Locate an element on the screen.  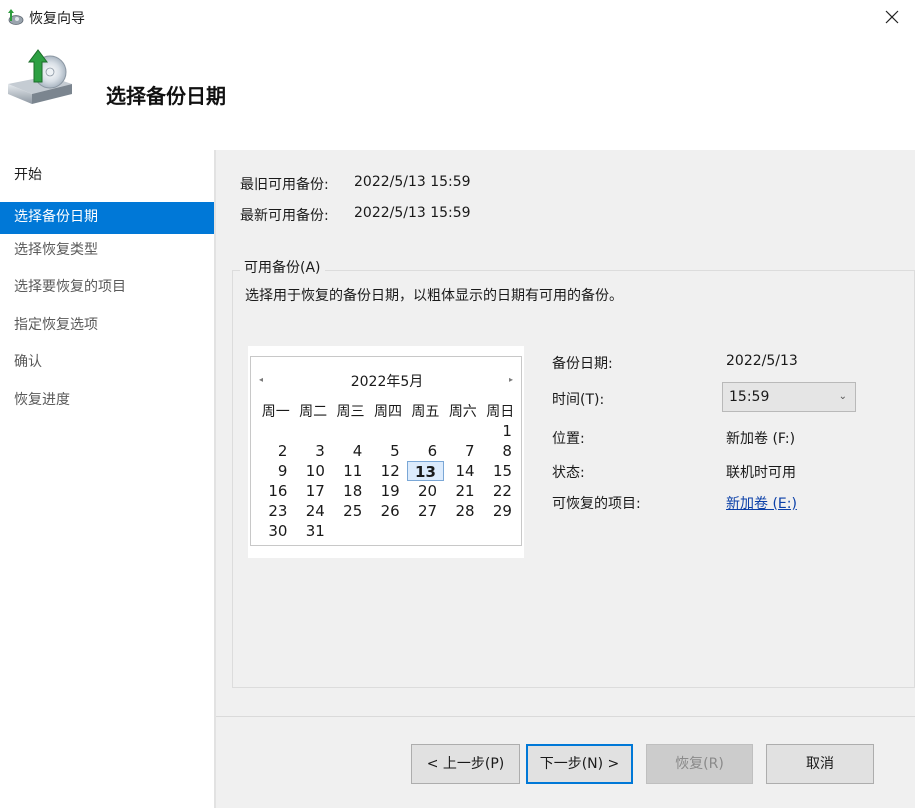
weekday-label: 周一 is located at coordinates (275, 412).